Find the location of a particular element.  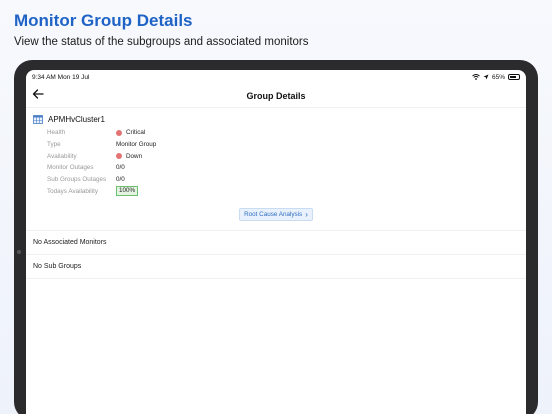

type-value: Monitor Group is located at coordinates (136, 145).